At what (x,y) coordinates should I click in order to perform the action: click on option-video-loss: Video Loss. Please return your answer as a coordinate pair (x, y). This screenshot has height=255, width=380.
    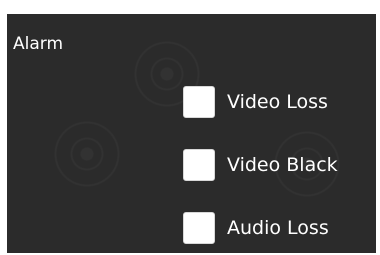
    Looking at the image, I should click on (255, 102).